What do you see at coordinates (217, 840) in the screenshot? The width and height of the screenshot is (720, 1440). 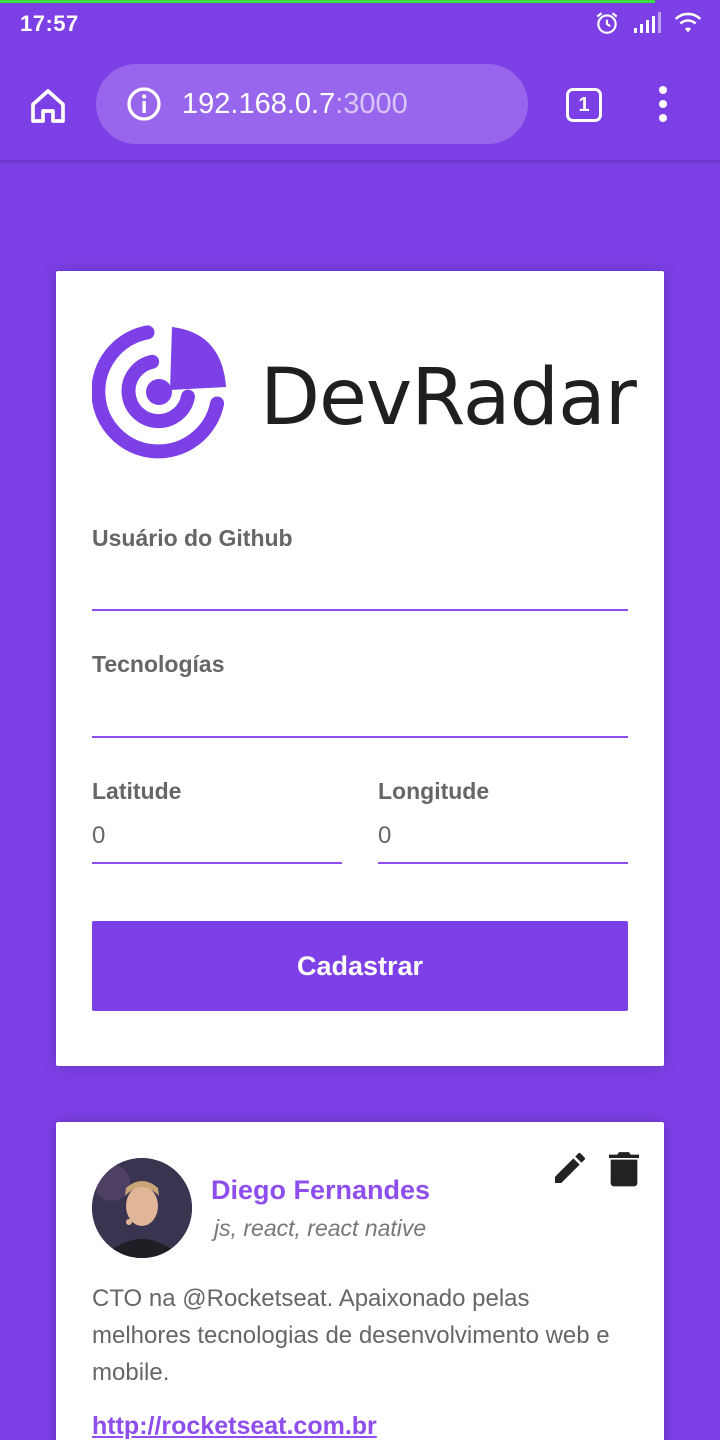 I see `latitude-input: 0` at bounding box center [217, 840].